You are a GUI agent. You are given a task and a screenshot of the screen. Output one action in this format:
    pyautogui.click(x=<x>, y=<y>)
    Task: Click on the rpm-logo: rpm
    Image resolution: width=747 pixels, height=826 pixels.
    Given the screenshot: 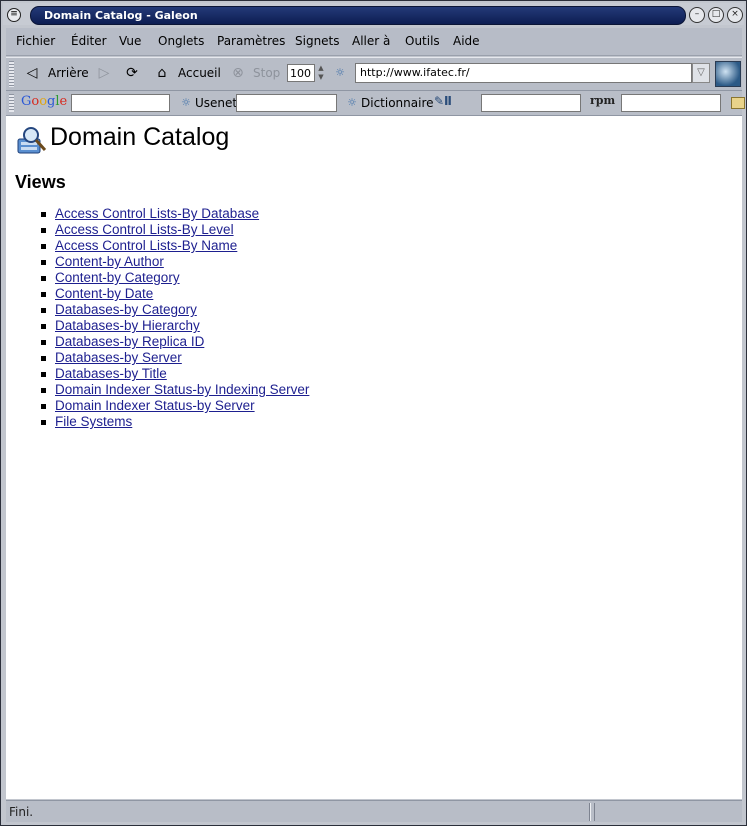 What is the action you would take?
    pyautogui.click(x=603, y=100)
    